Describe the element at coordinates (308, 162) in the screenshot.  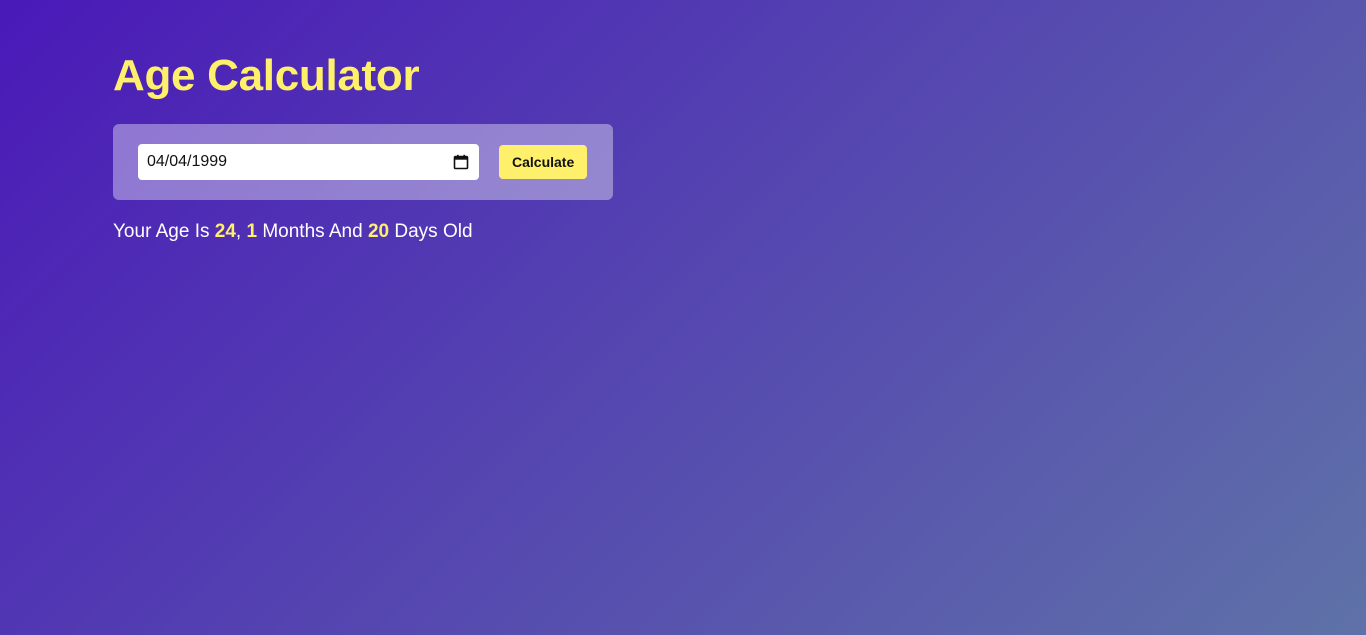
I see `birthdate-input: 04/04/1999` at that location.